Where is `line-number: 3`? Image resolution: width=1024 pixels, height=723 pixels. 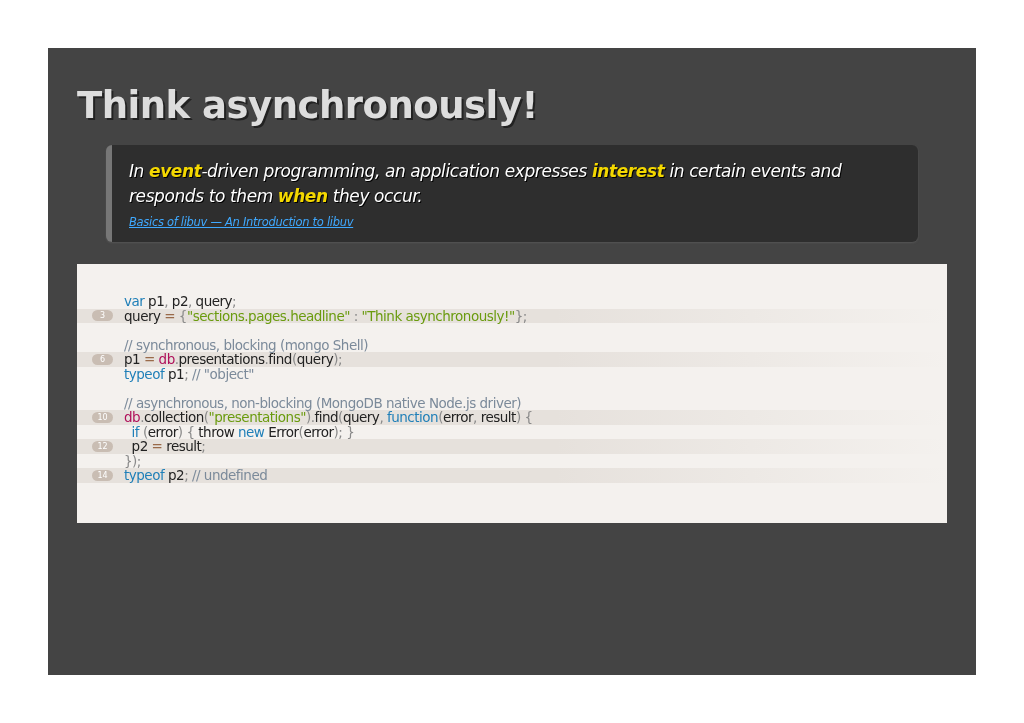 line-number: 3 is located at coordinates (102, 316).